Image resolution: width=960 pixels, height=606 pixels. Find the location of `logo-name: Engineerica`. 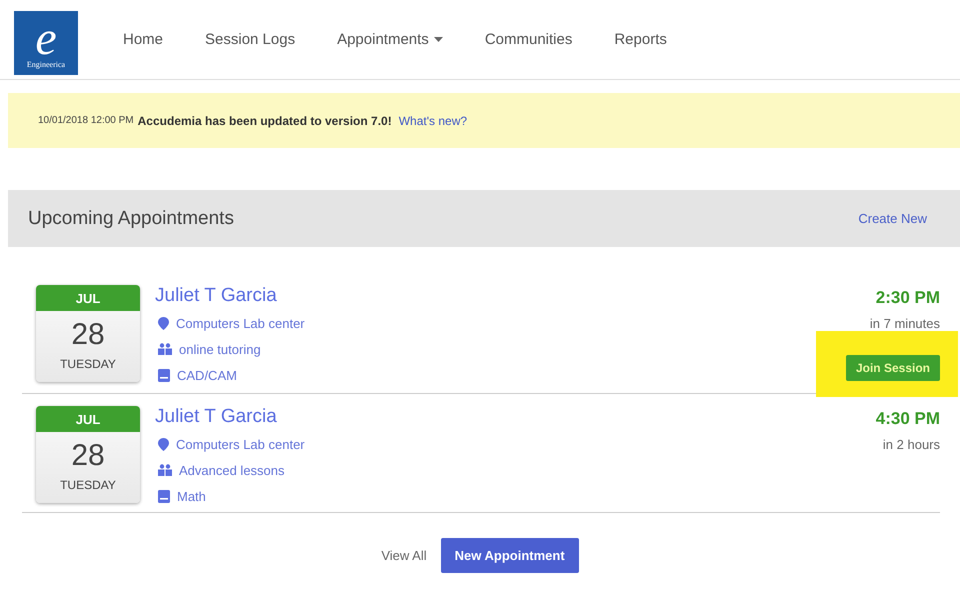

logo-name: Engineerica is located at coordinates (46, 65).